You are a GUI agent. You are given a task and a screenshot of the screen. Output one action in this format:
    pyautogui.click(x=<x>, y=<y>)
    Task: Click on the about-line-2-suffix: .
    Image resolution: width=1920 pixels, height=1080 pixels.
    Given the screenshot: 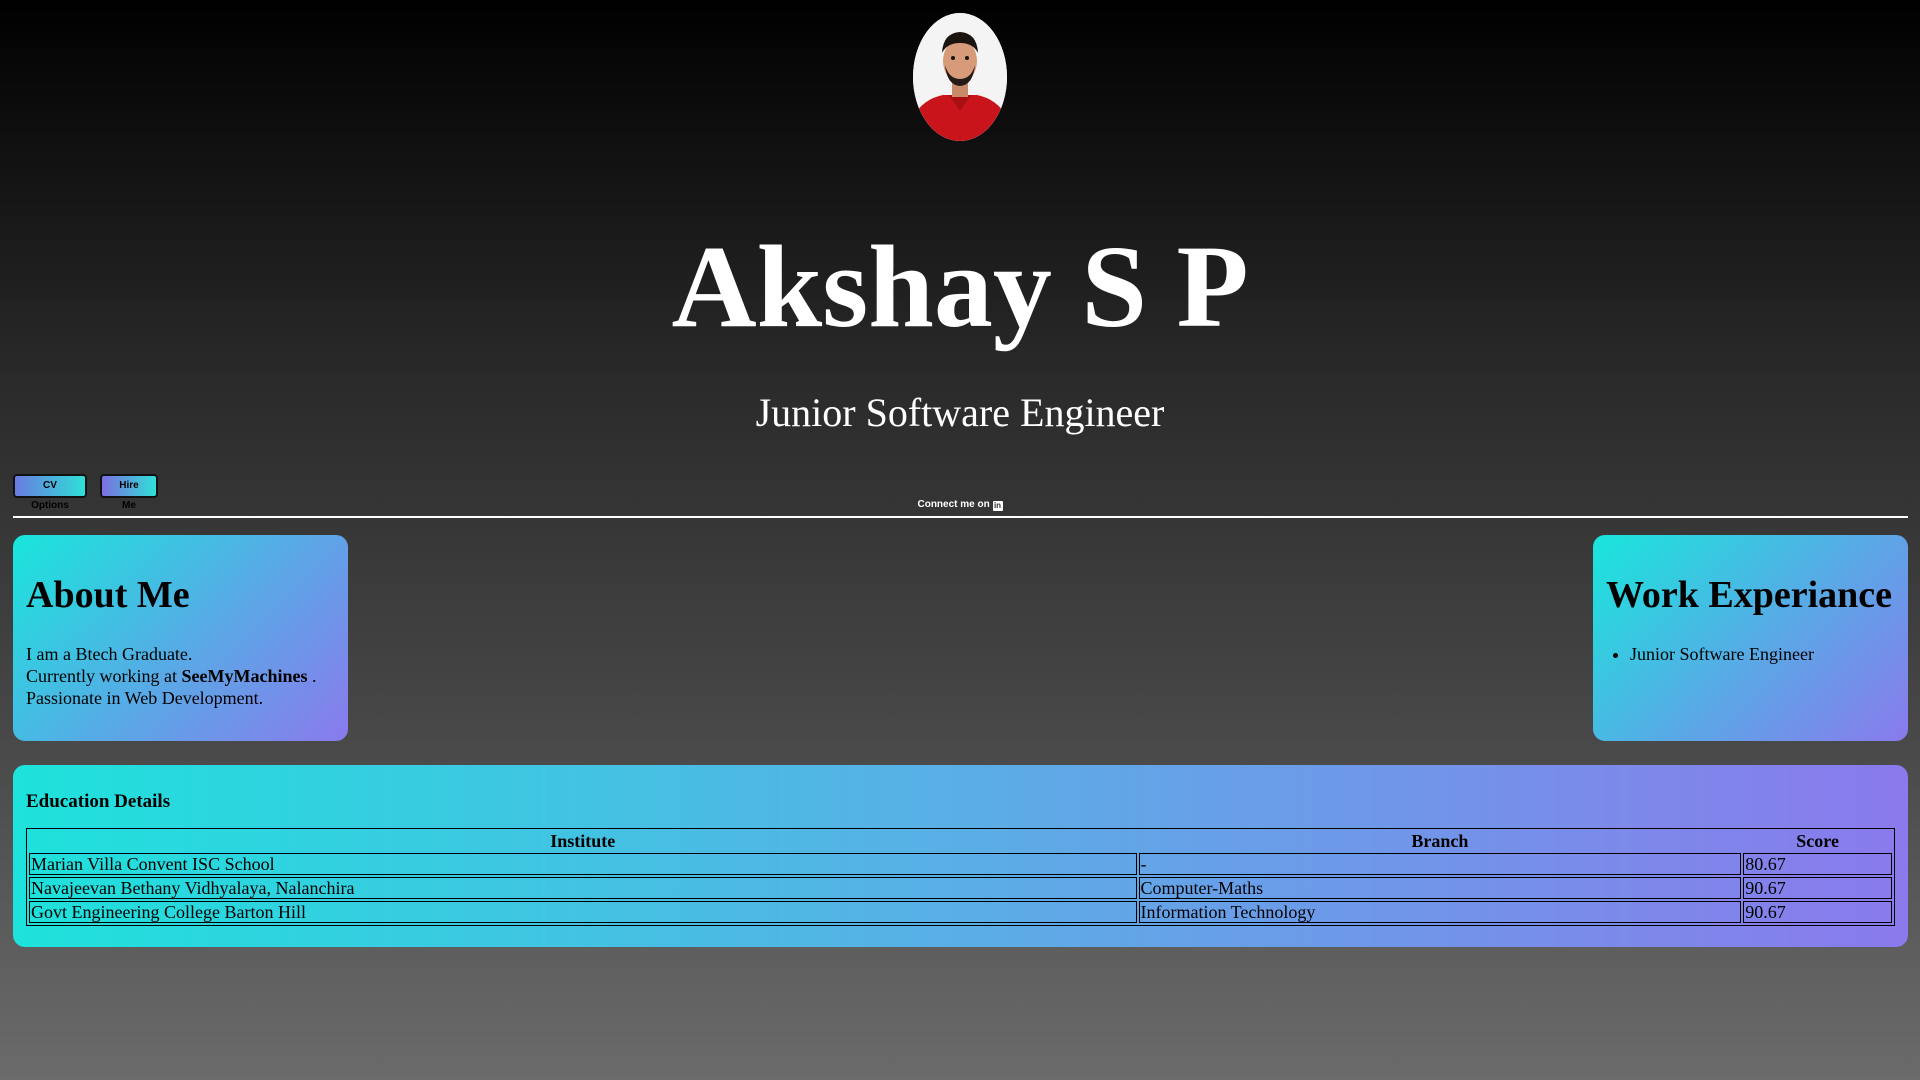 What is the action you would take?
    pyautogui.click(x=314, y=676)
    